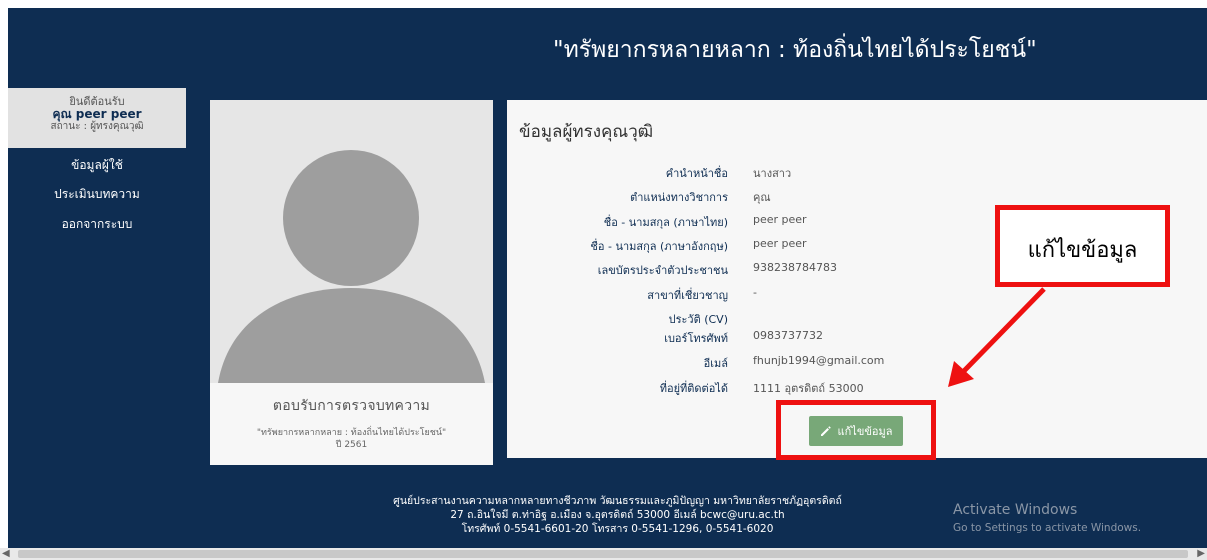 This screenshot has width=1207, height=560. What do you see at coordinates (857, 296) in the screenshot?
I see `info-row-expertise: สาขาที่เชี่ยวชาญ -` at bounding box center [857, 296].